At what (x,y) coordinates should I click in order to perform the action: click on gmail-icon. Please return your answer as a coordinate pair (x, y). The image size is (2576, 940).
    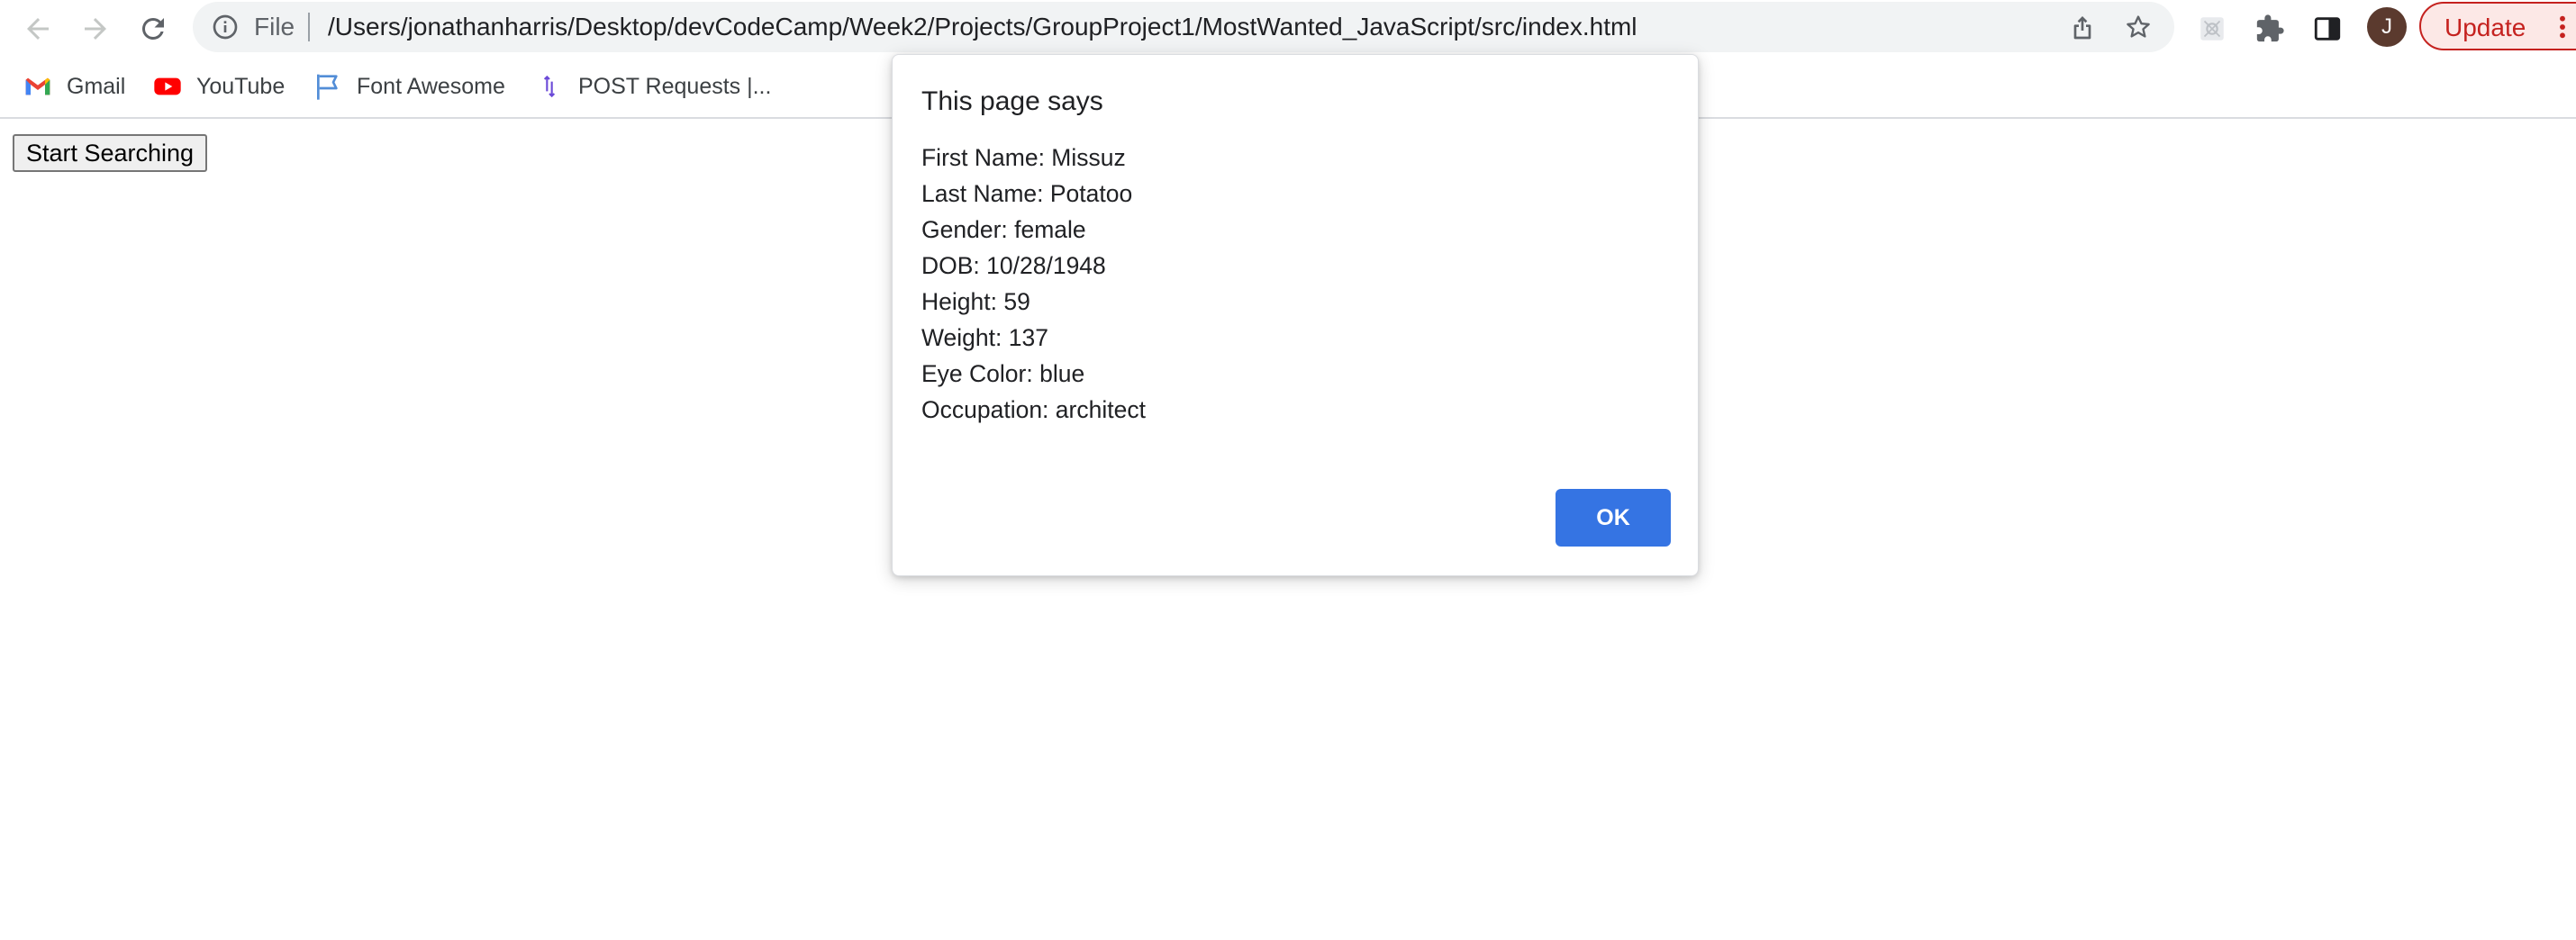
    Looking at the image, I should click on (37, 86).